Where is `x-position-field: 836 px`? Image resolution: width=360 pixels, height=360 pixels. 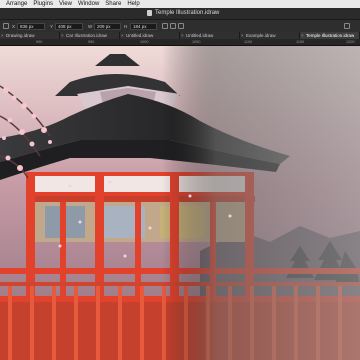 x-position-field: 836 px is located at coordinates (31, 26).